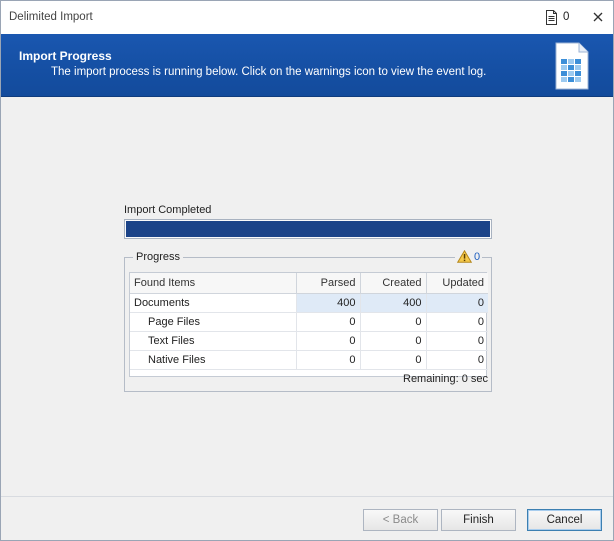 This screenshot has height=541, width=614. What do you see at coordinates (393, 283) in the screenshot?
I see `column-header-created: Created` at bounding box center [393, 283].